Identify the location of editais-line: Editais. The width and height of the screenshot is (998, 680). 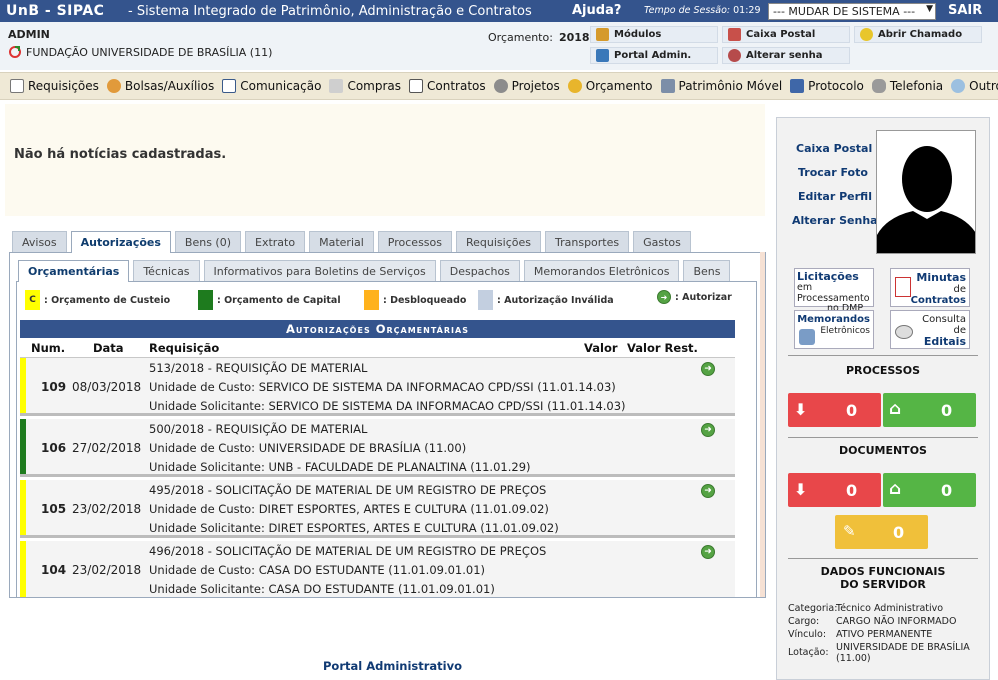
(944, 341).